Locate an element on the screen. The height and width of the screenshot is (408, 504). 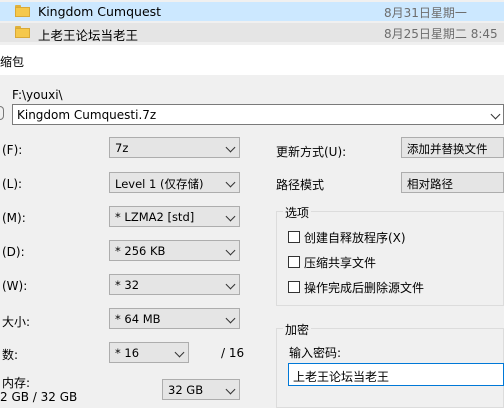
threads-select: * 16 is located at coordinates (149, 352).